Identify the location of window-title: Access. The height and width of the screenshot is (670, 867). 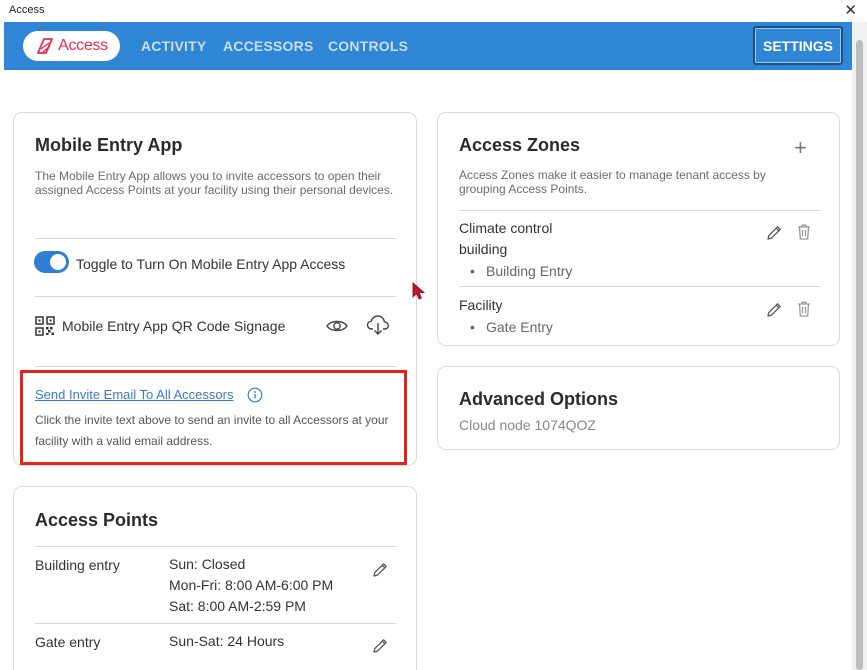
(27, 10).